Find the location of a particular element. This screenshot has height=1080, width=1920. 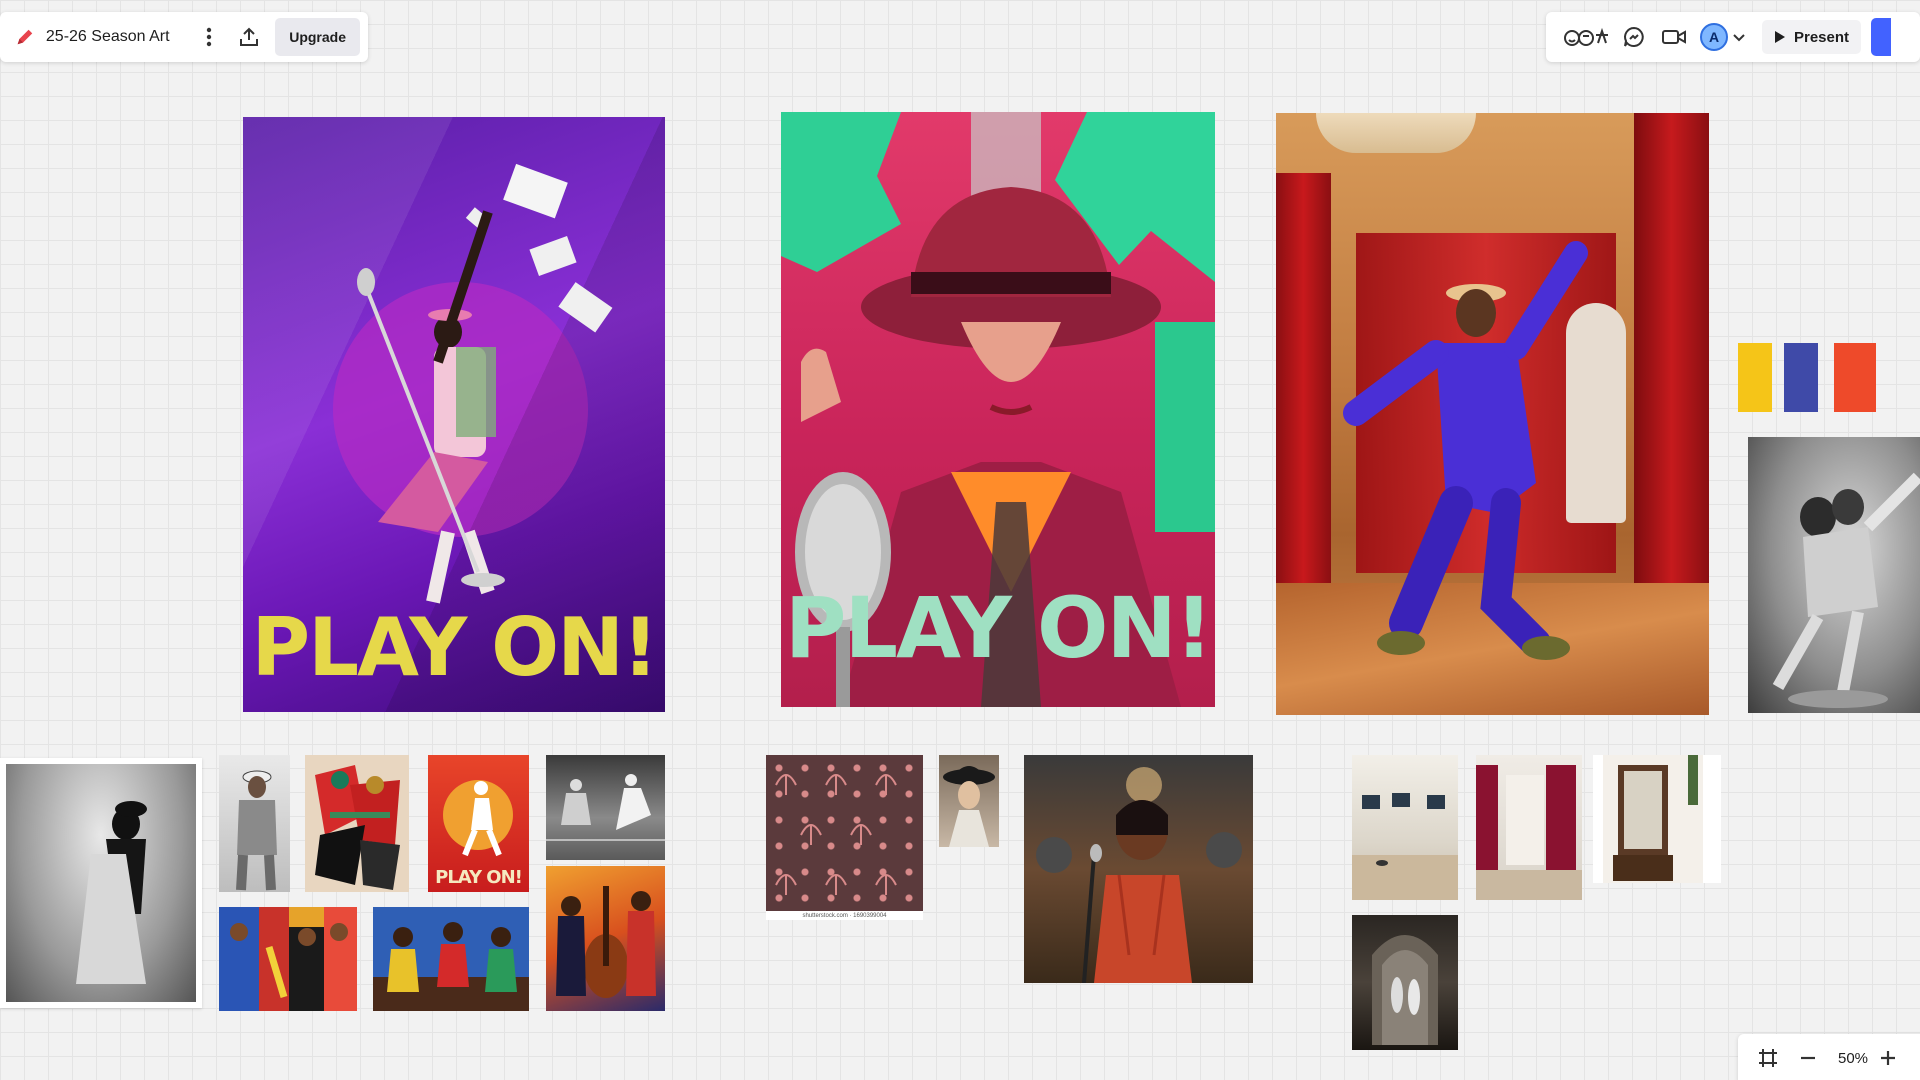

photo-antique-mirror is located at coordinates (1657, 819).